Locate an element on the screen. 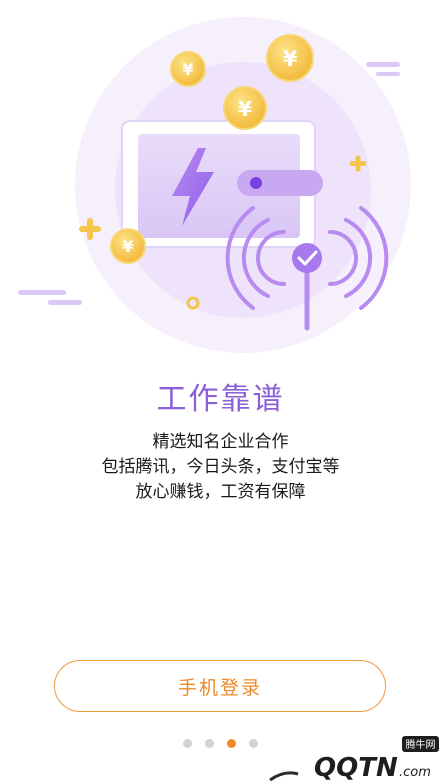 The image size is (441, 784). description-line: 放心赚钱，工资有保障 is located at coordinates (220, 492).